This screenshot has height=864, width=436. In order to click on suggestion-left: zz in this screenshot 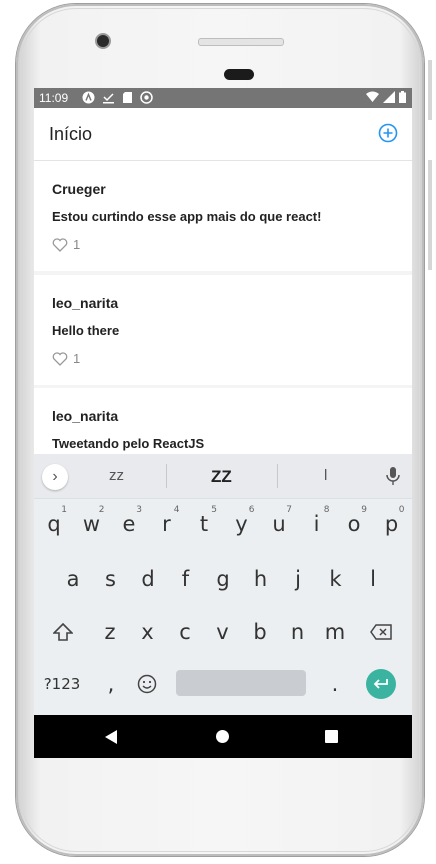, I will do `click(116, 475)`.